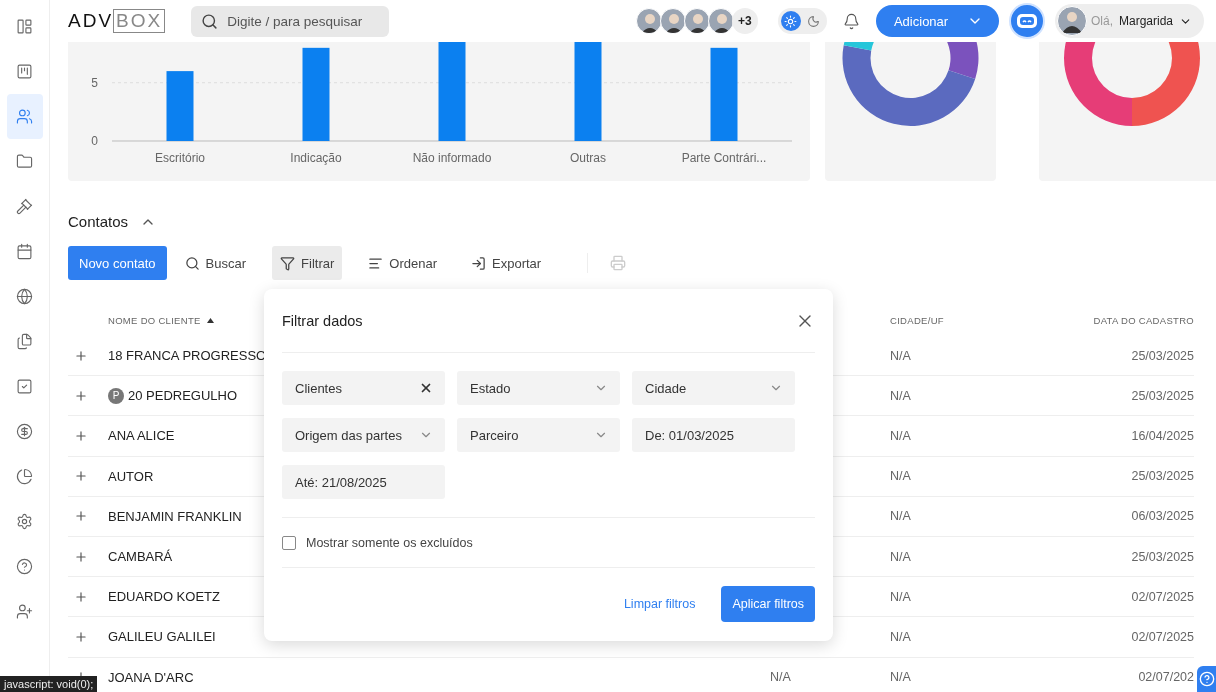  I want to click on table-cell-text: 02/07/202, so click(1165, 677).